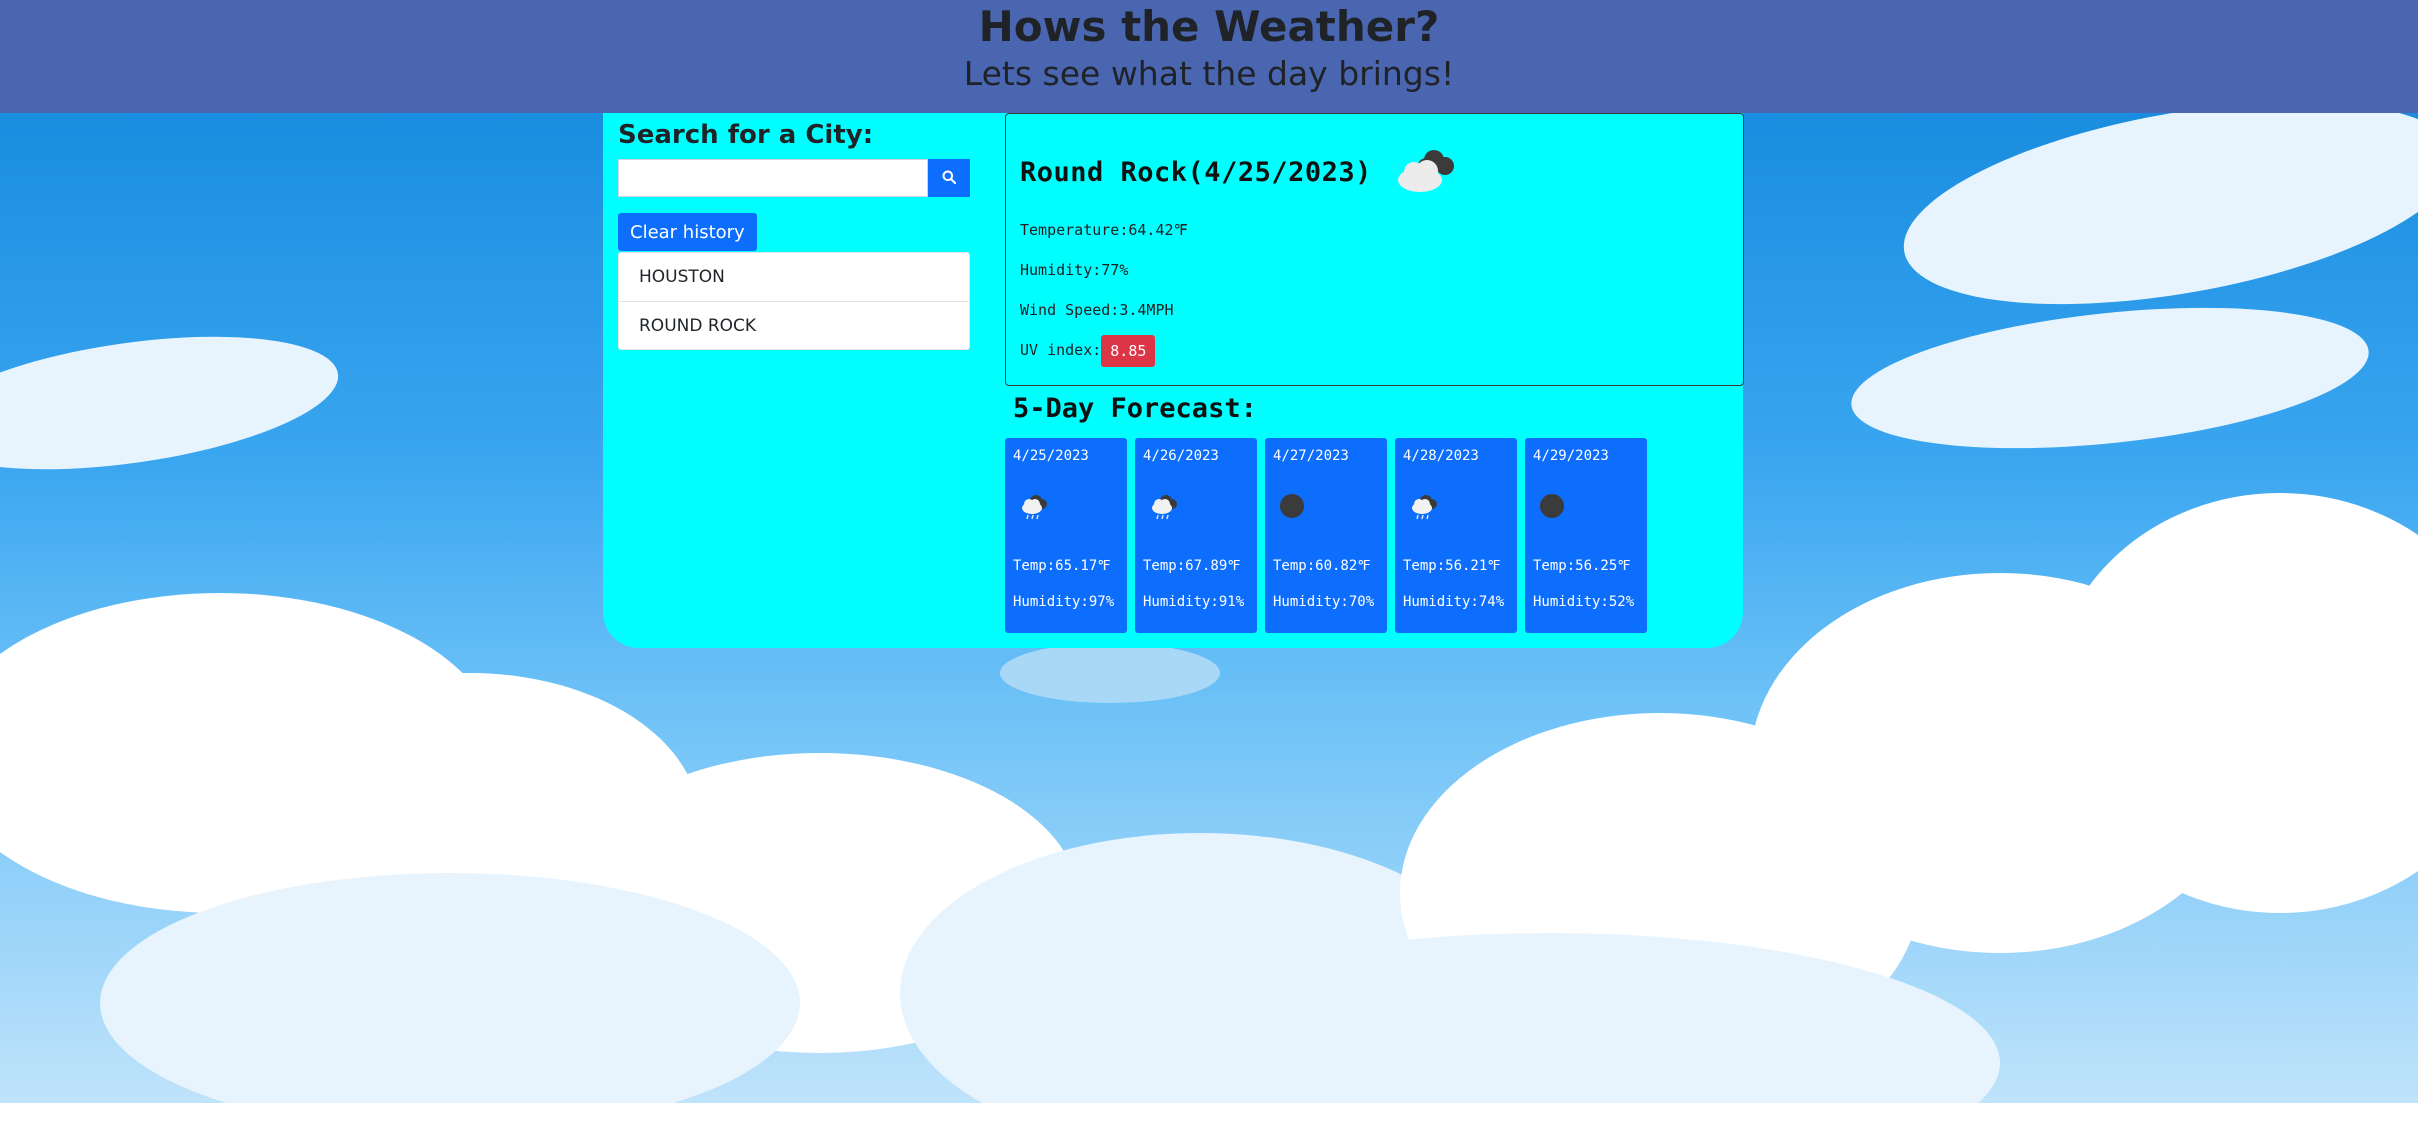  What do you see at coordinates (1196, 172) in the screenshot?
I see `current-city-date: Round Rock(4/25/2023)` at bounding box center [1196, 172].